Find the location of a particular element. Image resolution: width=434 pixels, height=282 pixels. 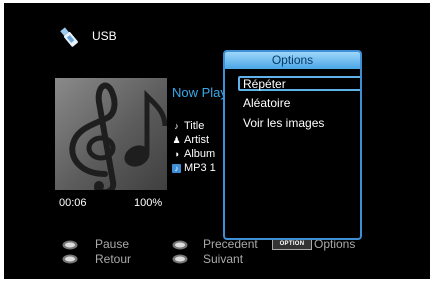

menu-item-repeat: Répéter is located at coordinates (264, 84).